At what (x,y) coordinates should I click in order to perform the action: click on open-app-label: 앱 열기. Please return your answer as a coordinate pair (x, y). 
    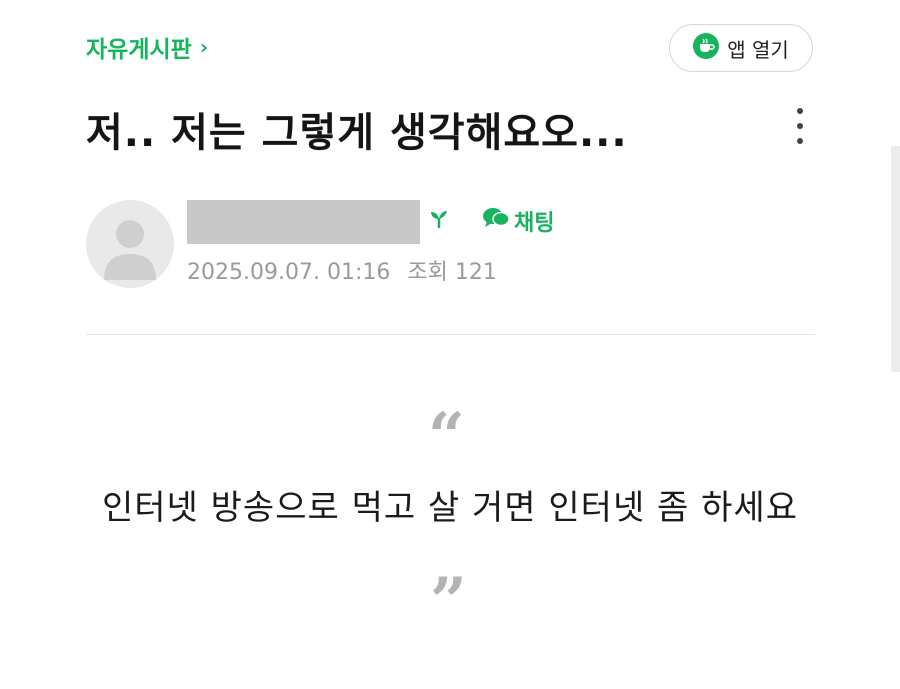
    Looking at the image, I should click on (758, 49).